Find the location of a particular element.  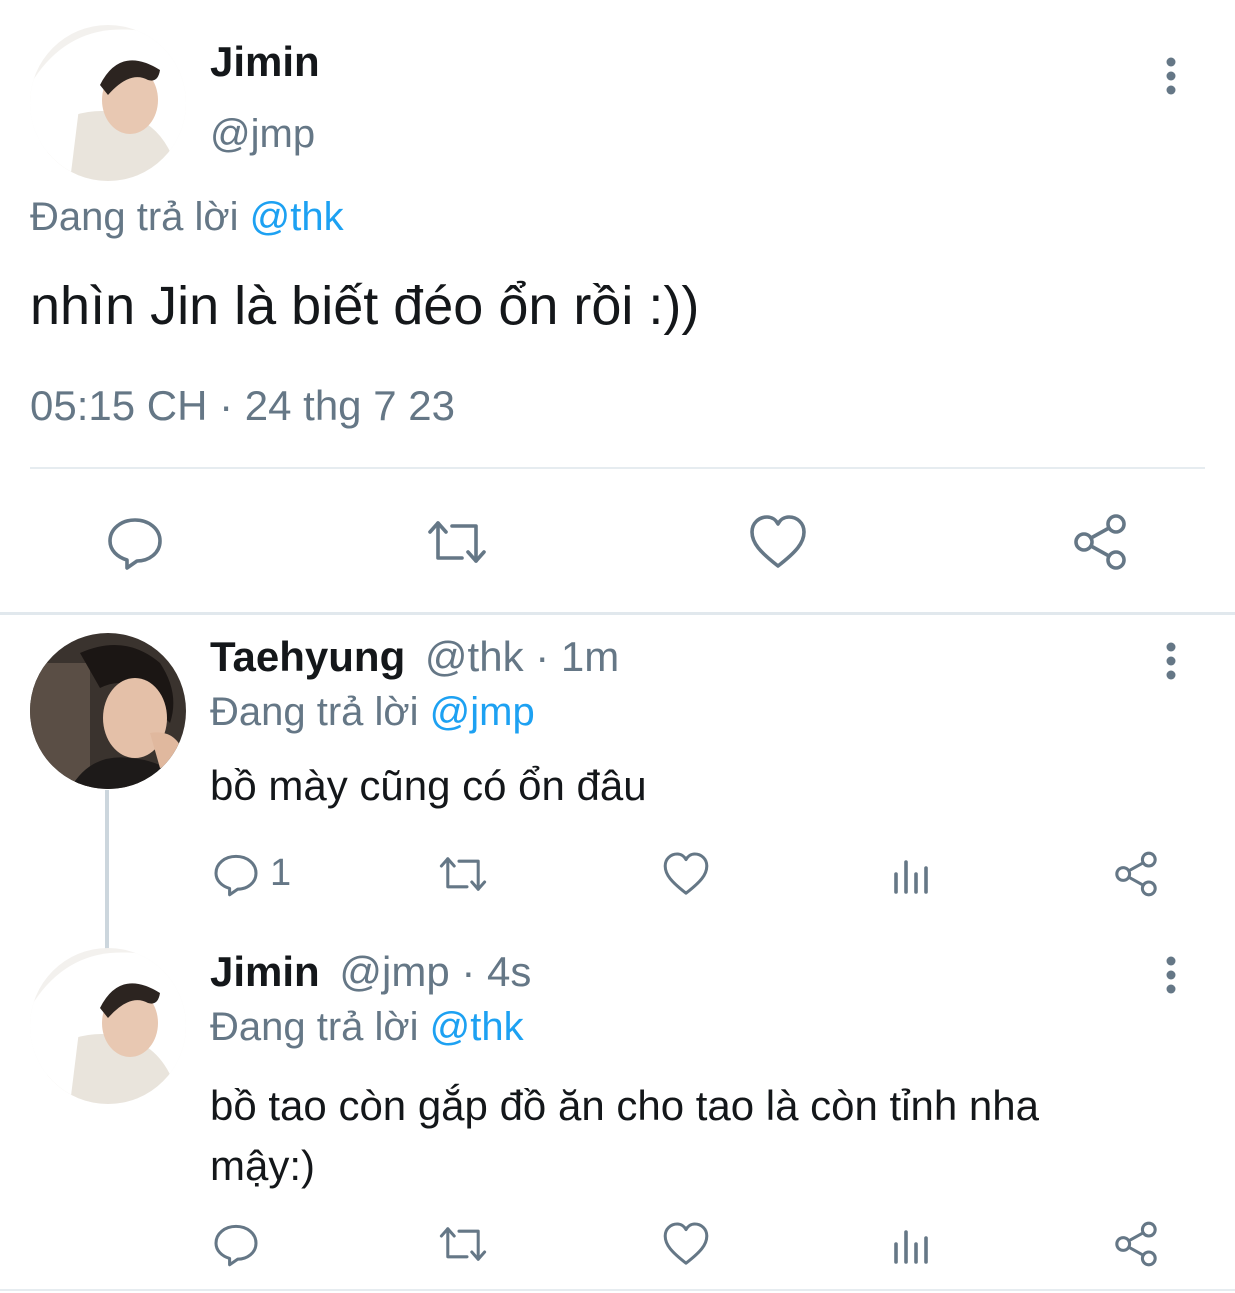

tweet-text: nhìn Jin là biết đéo ổn rồi :)) is located at coordinates (365, 306).